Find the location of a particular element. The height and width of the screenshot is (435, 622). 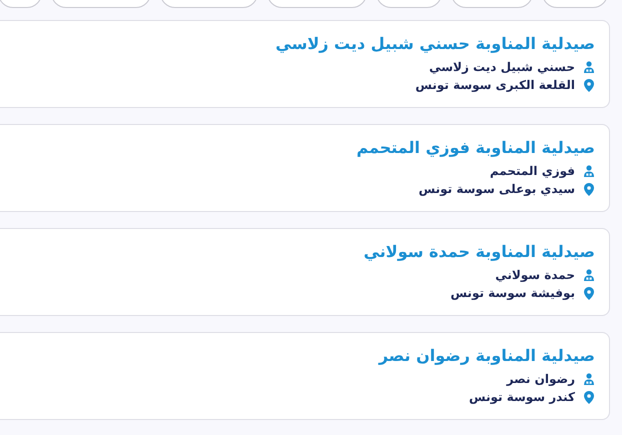

pharmacy-name: صيدلية المناوبة فوزي المتحمم is located at coordinates (475, 148).